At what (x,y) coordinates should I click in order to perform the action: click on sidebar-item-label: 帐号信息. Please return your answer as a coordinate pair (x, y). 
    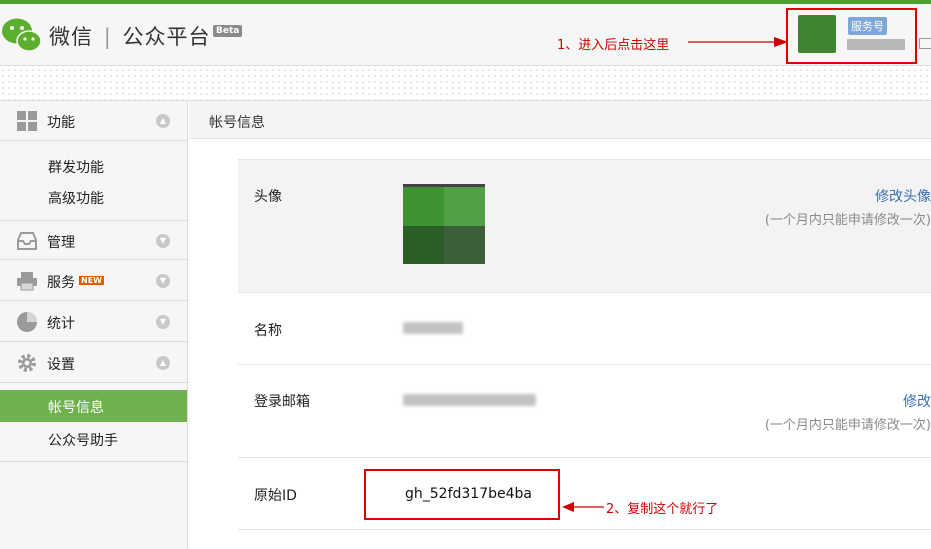
    Looking at the image, I should click on (76, 408).